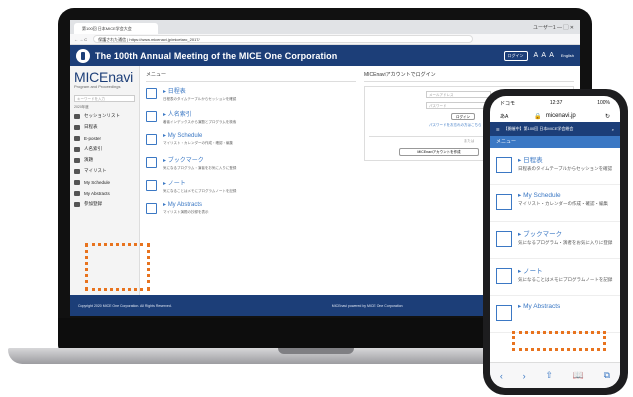  Describe the element at coordinates (463, 116) in the screenshot. I see `login-submit-button: ログイン` at that location.